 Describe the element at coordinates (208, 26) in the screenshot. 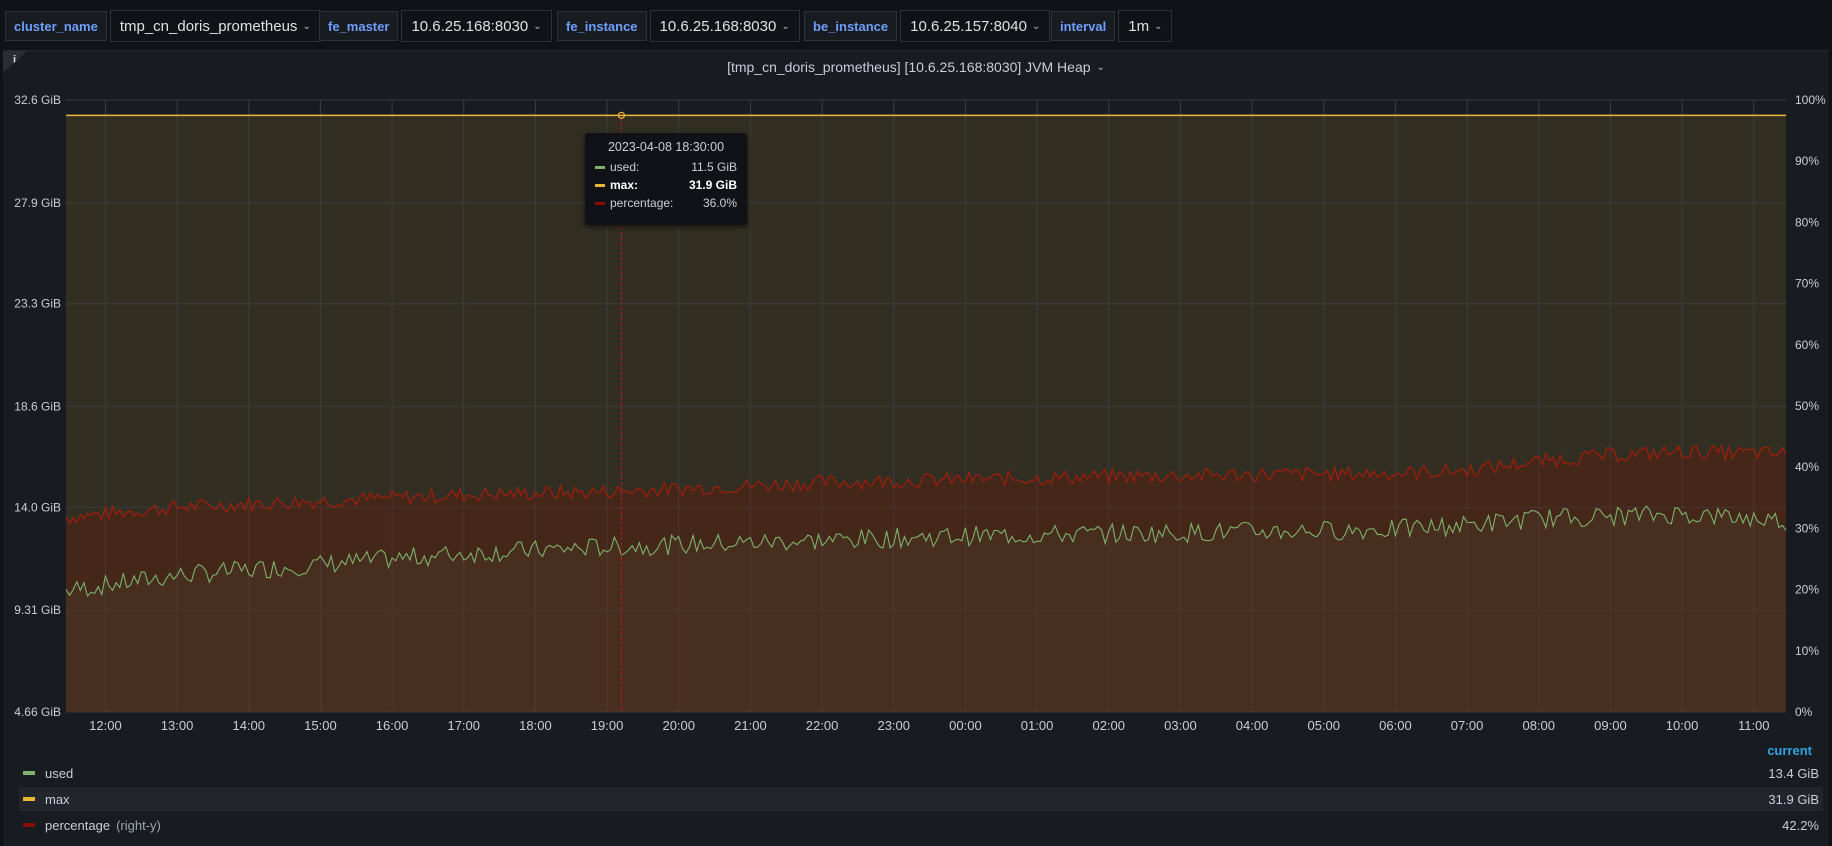

I see `variable-value: tmp_cn_doris_prometheus` at that location.